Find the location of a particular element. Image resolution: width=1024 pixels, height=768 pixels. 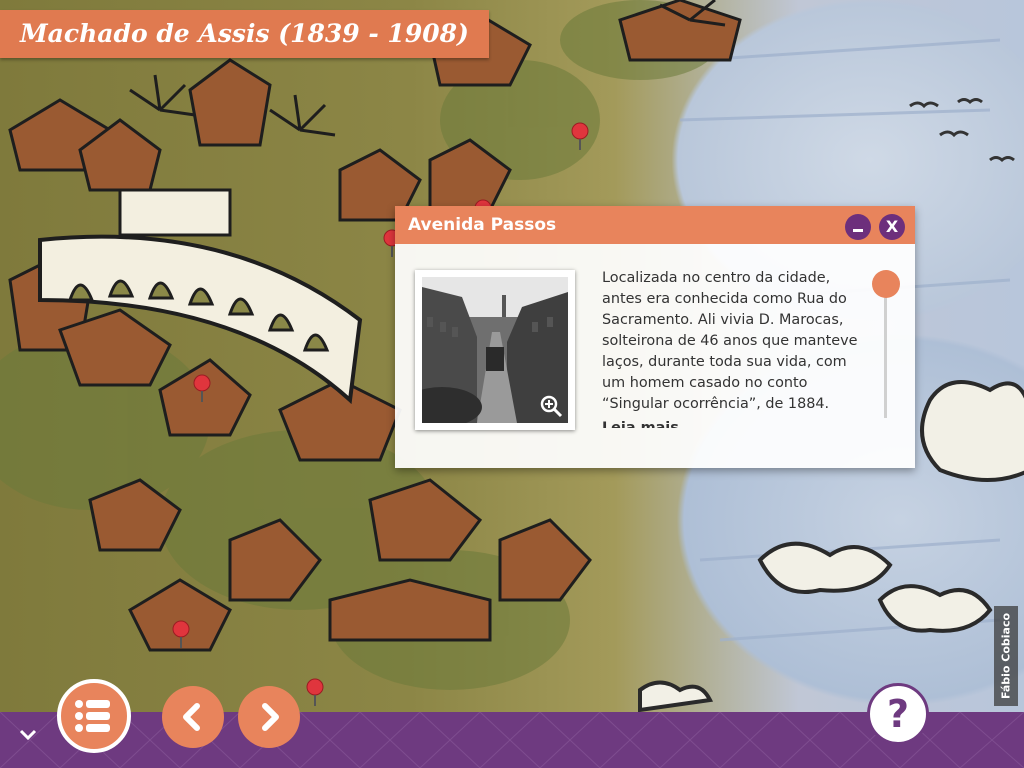

previous-button is located at coordinates (193, 717).